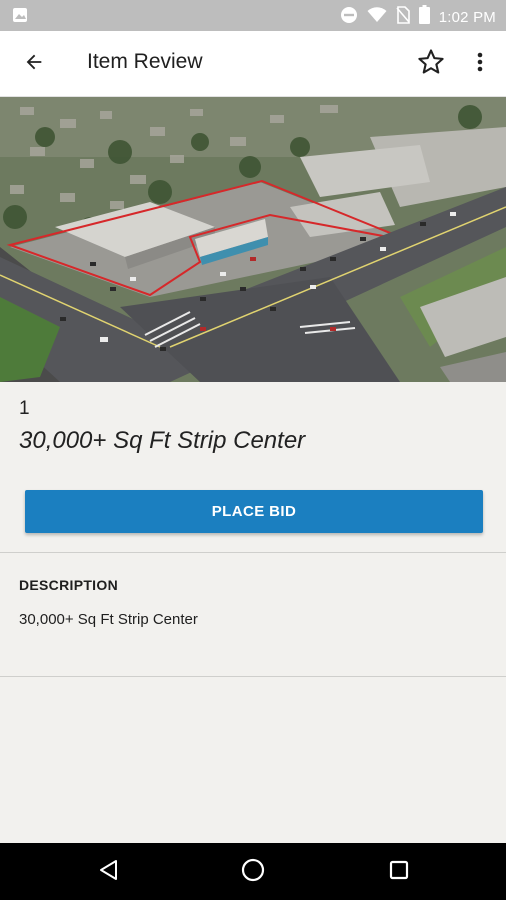 This screenshot has height=900, width=506. What do you see at coordinates (467, 17) in the screenshot?
I see `status-time: 1:02 PM` at bounding box center [467, 17].